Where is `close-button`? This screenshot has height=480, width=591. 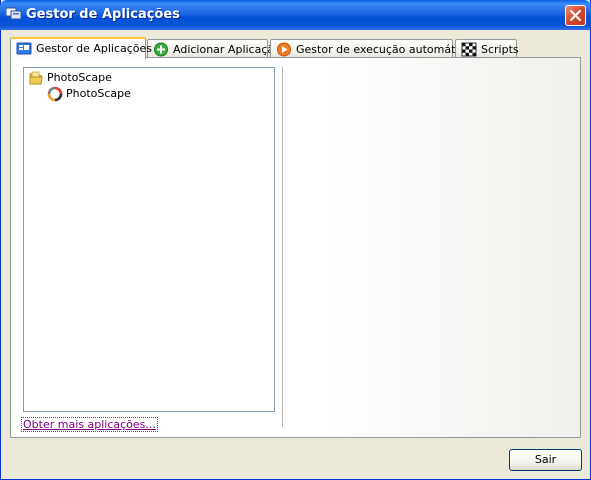
close-button is located at coordinates (575, 15).